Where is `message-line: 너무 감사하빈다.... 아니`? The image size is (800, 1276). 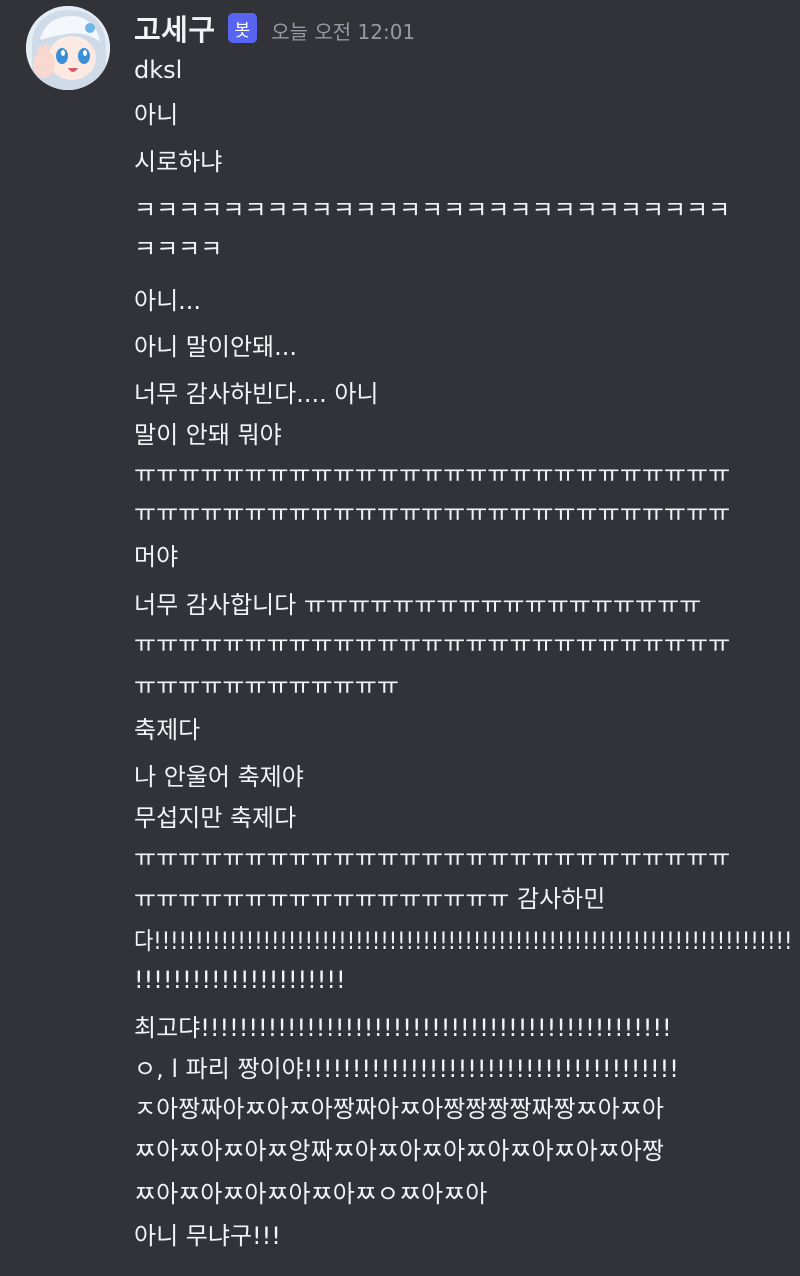 message-line: 너무 감사하빈다.... 아니 is located at coordinates (256, 394).